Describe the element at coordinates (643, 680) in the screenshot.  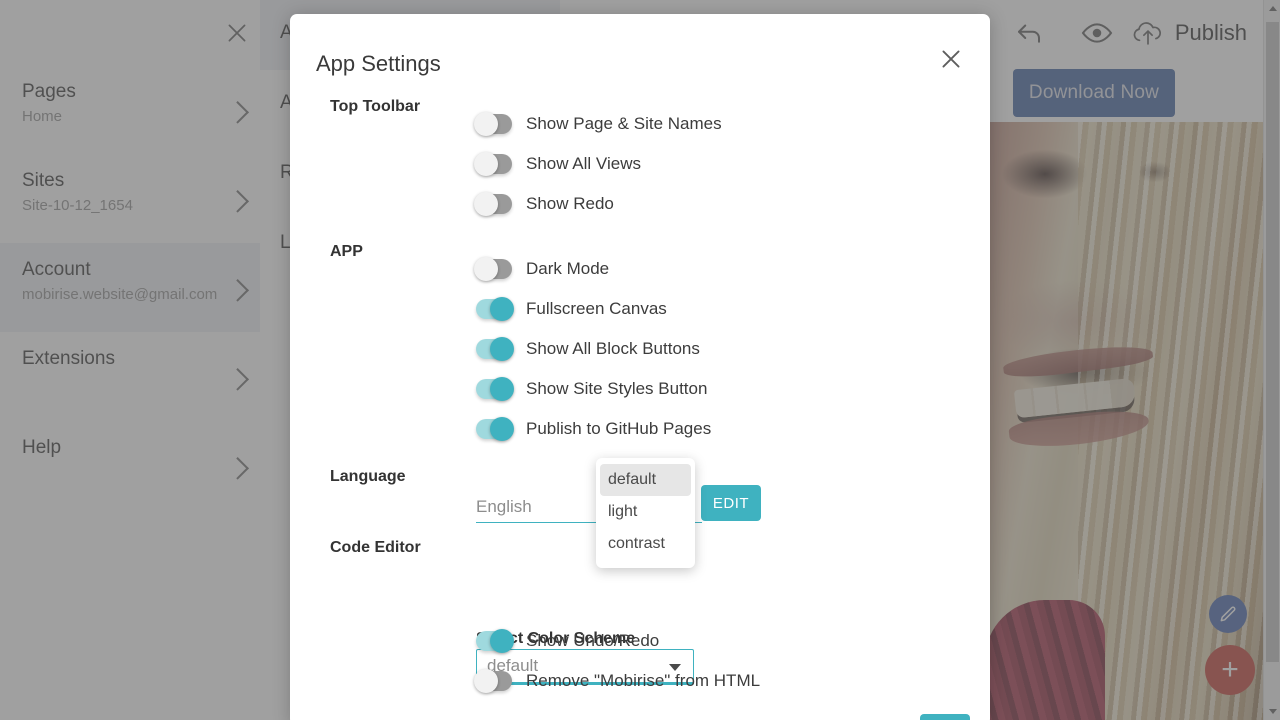
I see `setting-label: Remove "Mobirise" from HTML` at that location.